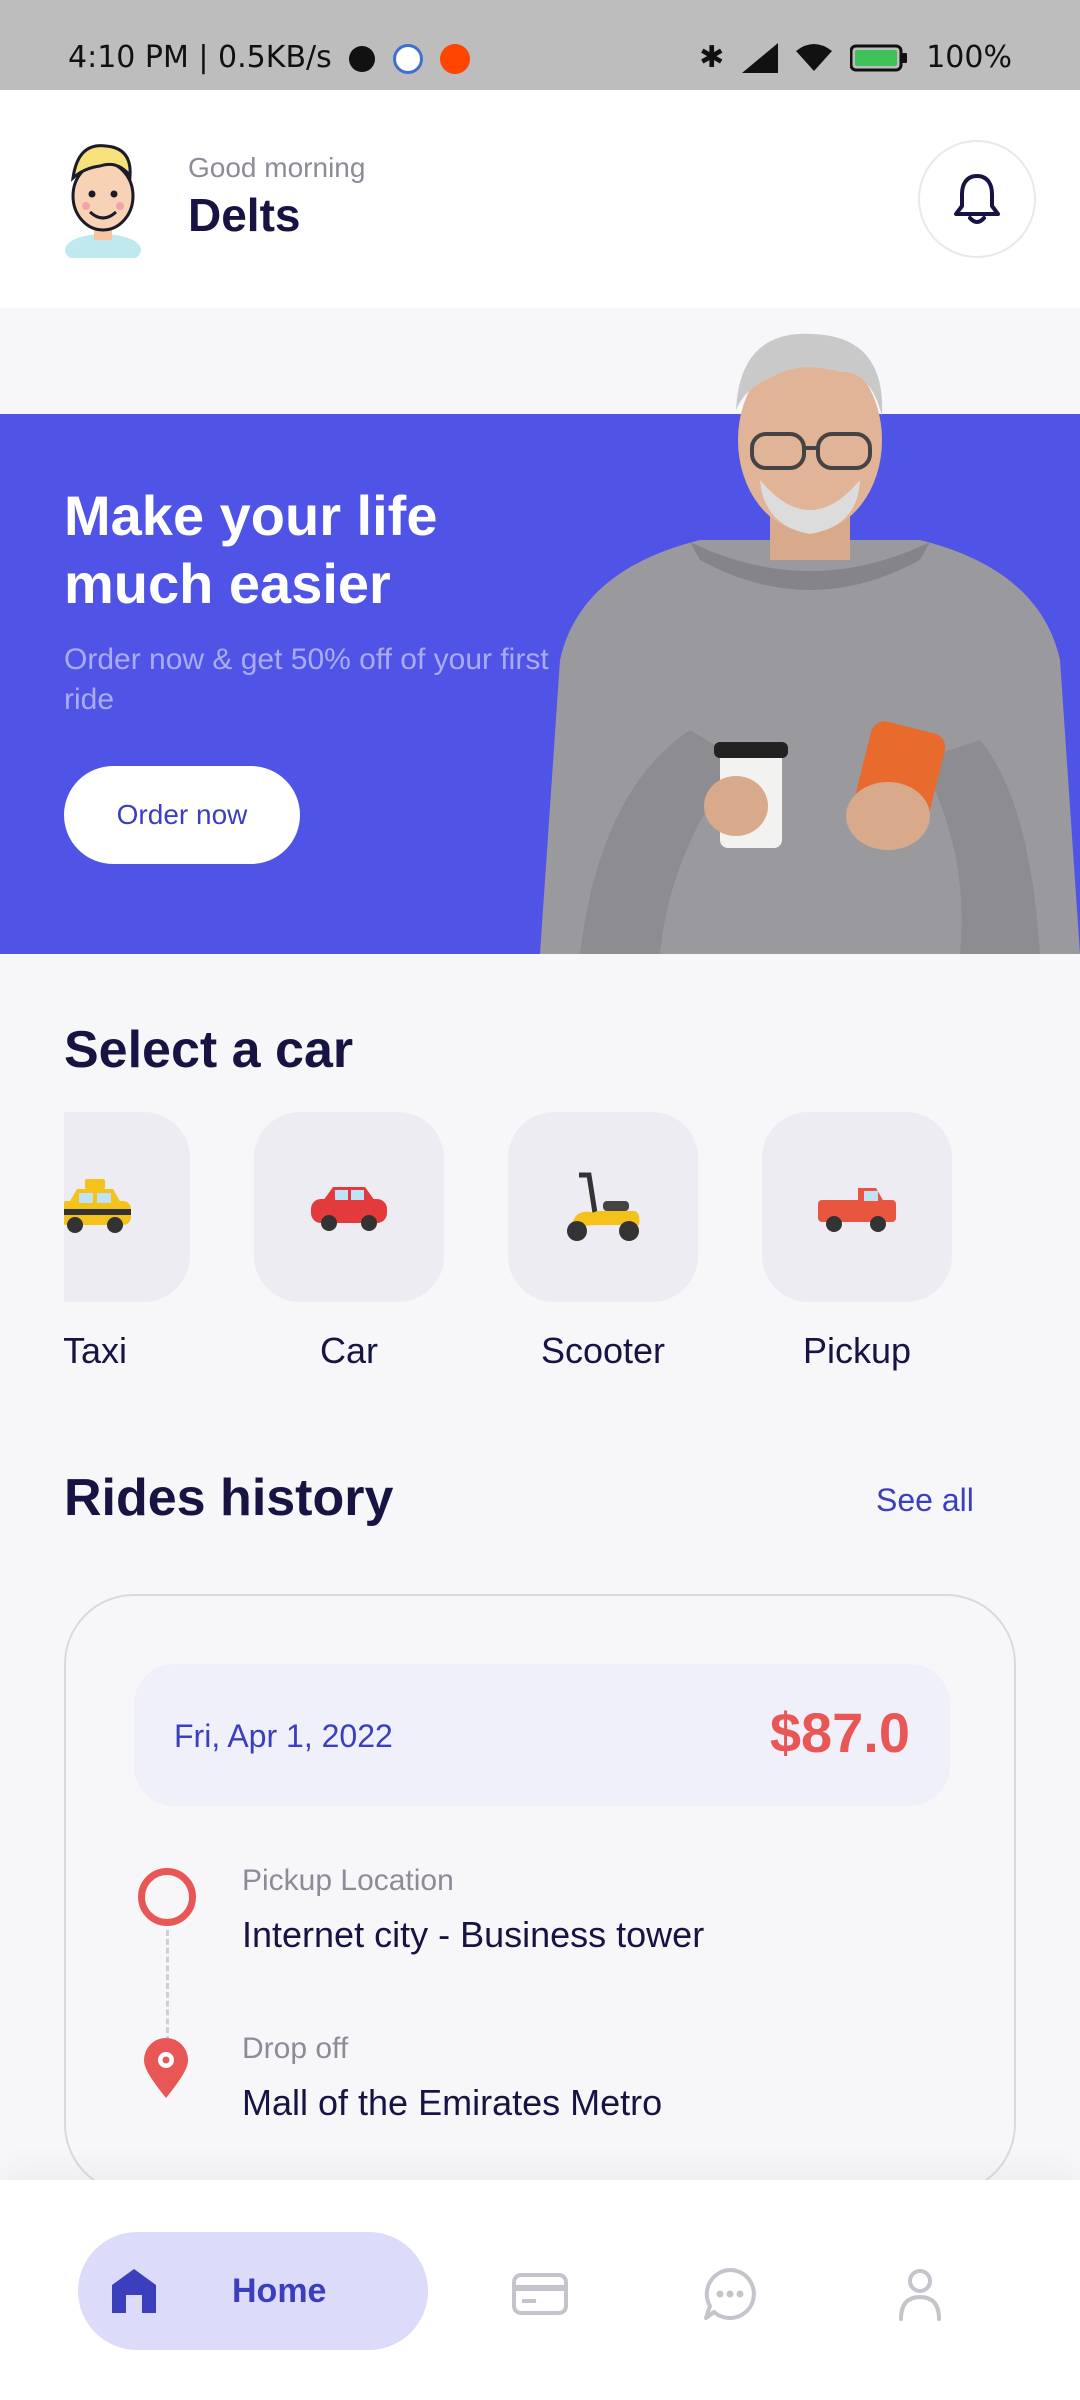 This screenshot has height=2400, width=1080. Describe the element at coordinates (925, 1500) in the screenshot. I see `see-all-link: See all` at that location.